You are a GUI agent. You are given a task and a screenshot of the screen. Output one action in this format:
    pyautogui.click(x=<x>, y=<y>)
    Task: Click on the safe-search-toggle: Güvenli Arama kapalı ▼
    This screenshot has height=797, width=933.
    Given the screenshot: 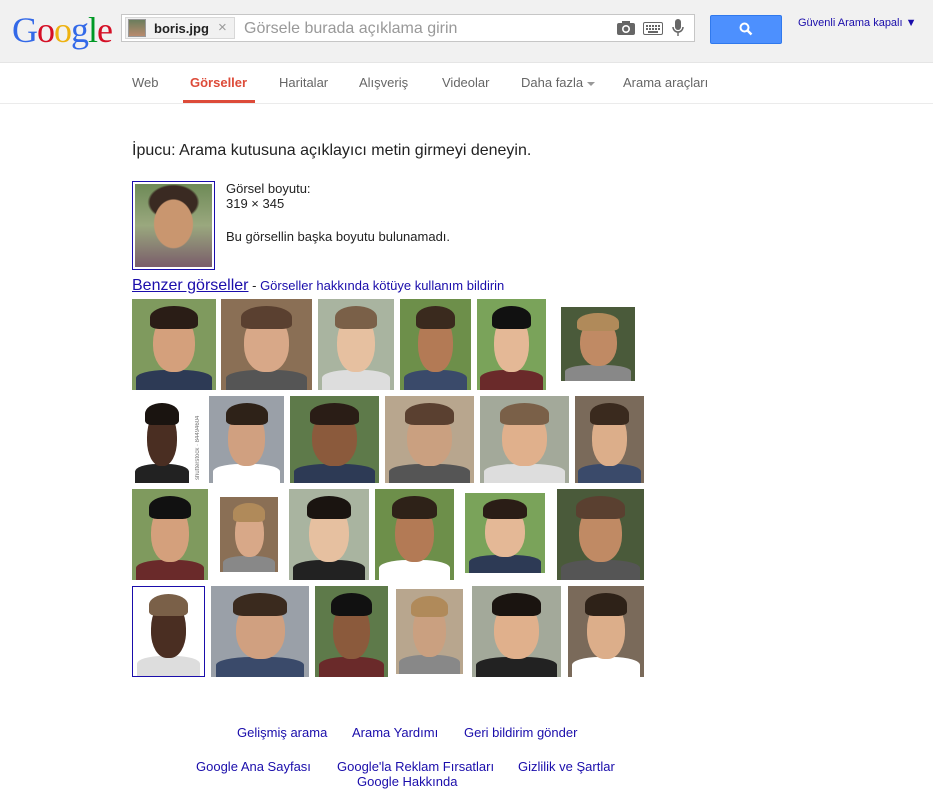 What is the action you would take?
    pyautogui.click(x=857, y=23)
    